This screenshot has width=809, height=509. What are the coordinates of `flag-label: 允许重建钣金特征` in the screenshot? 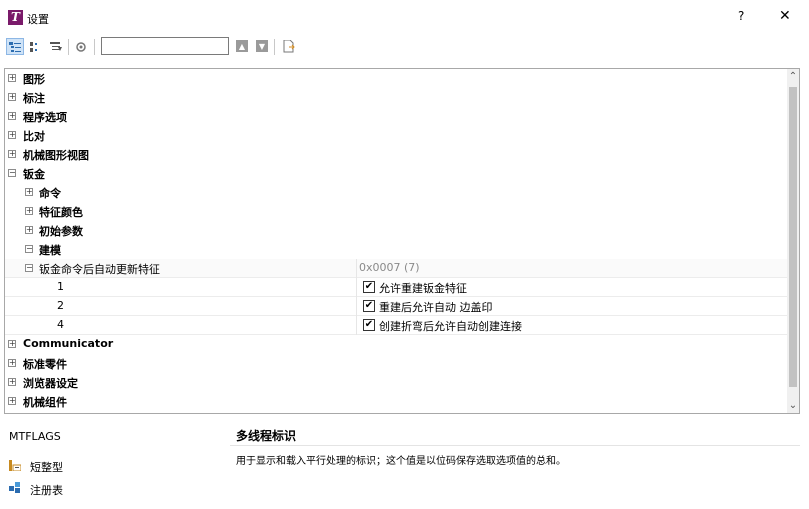 It's located at (423, 288).